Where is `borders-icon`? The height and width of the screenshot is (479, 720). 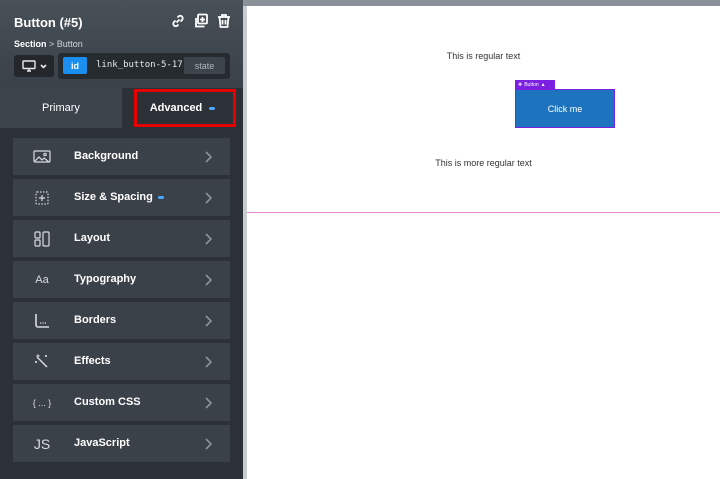
borders-icon is located at coordinates (42, 321).